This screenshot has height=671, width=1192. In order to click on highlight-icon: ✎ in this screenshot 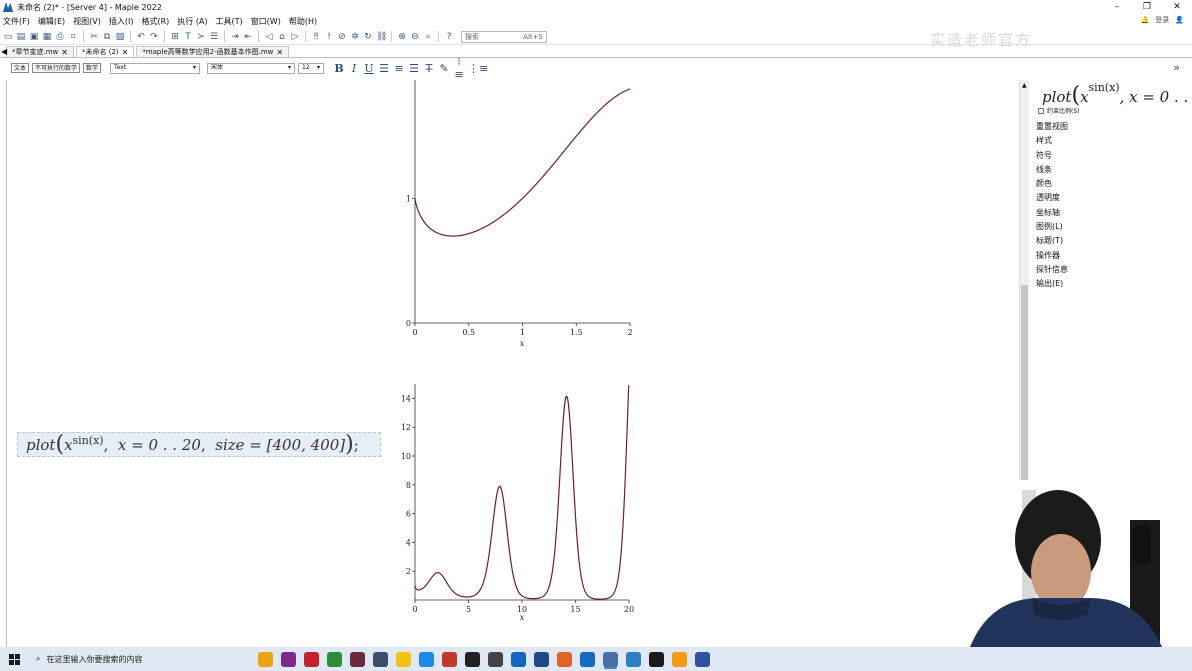, I will do `click(444, 68)`.